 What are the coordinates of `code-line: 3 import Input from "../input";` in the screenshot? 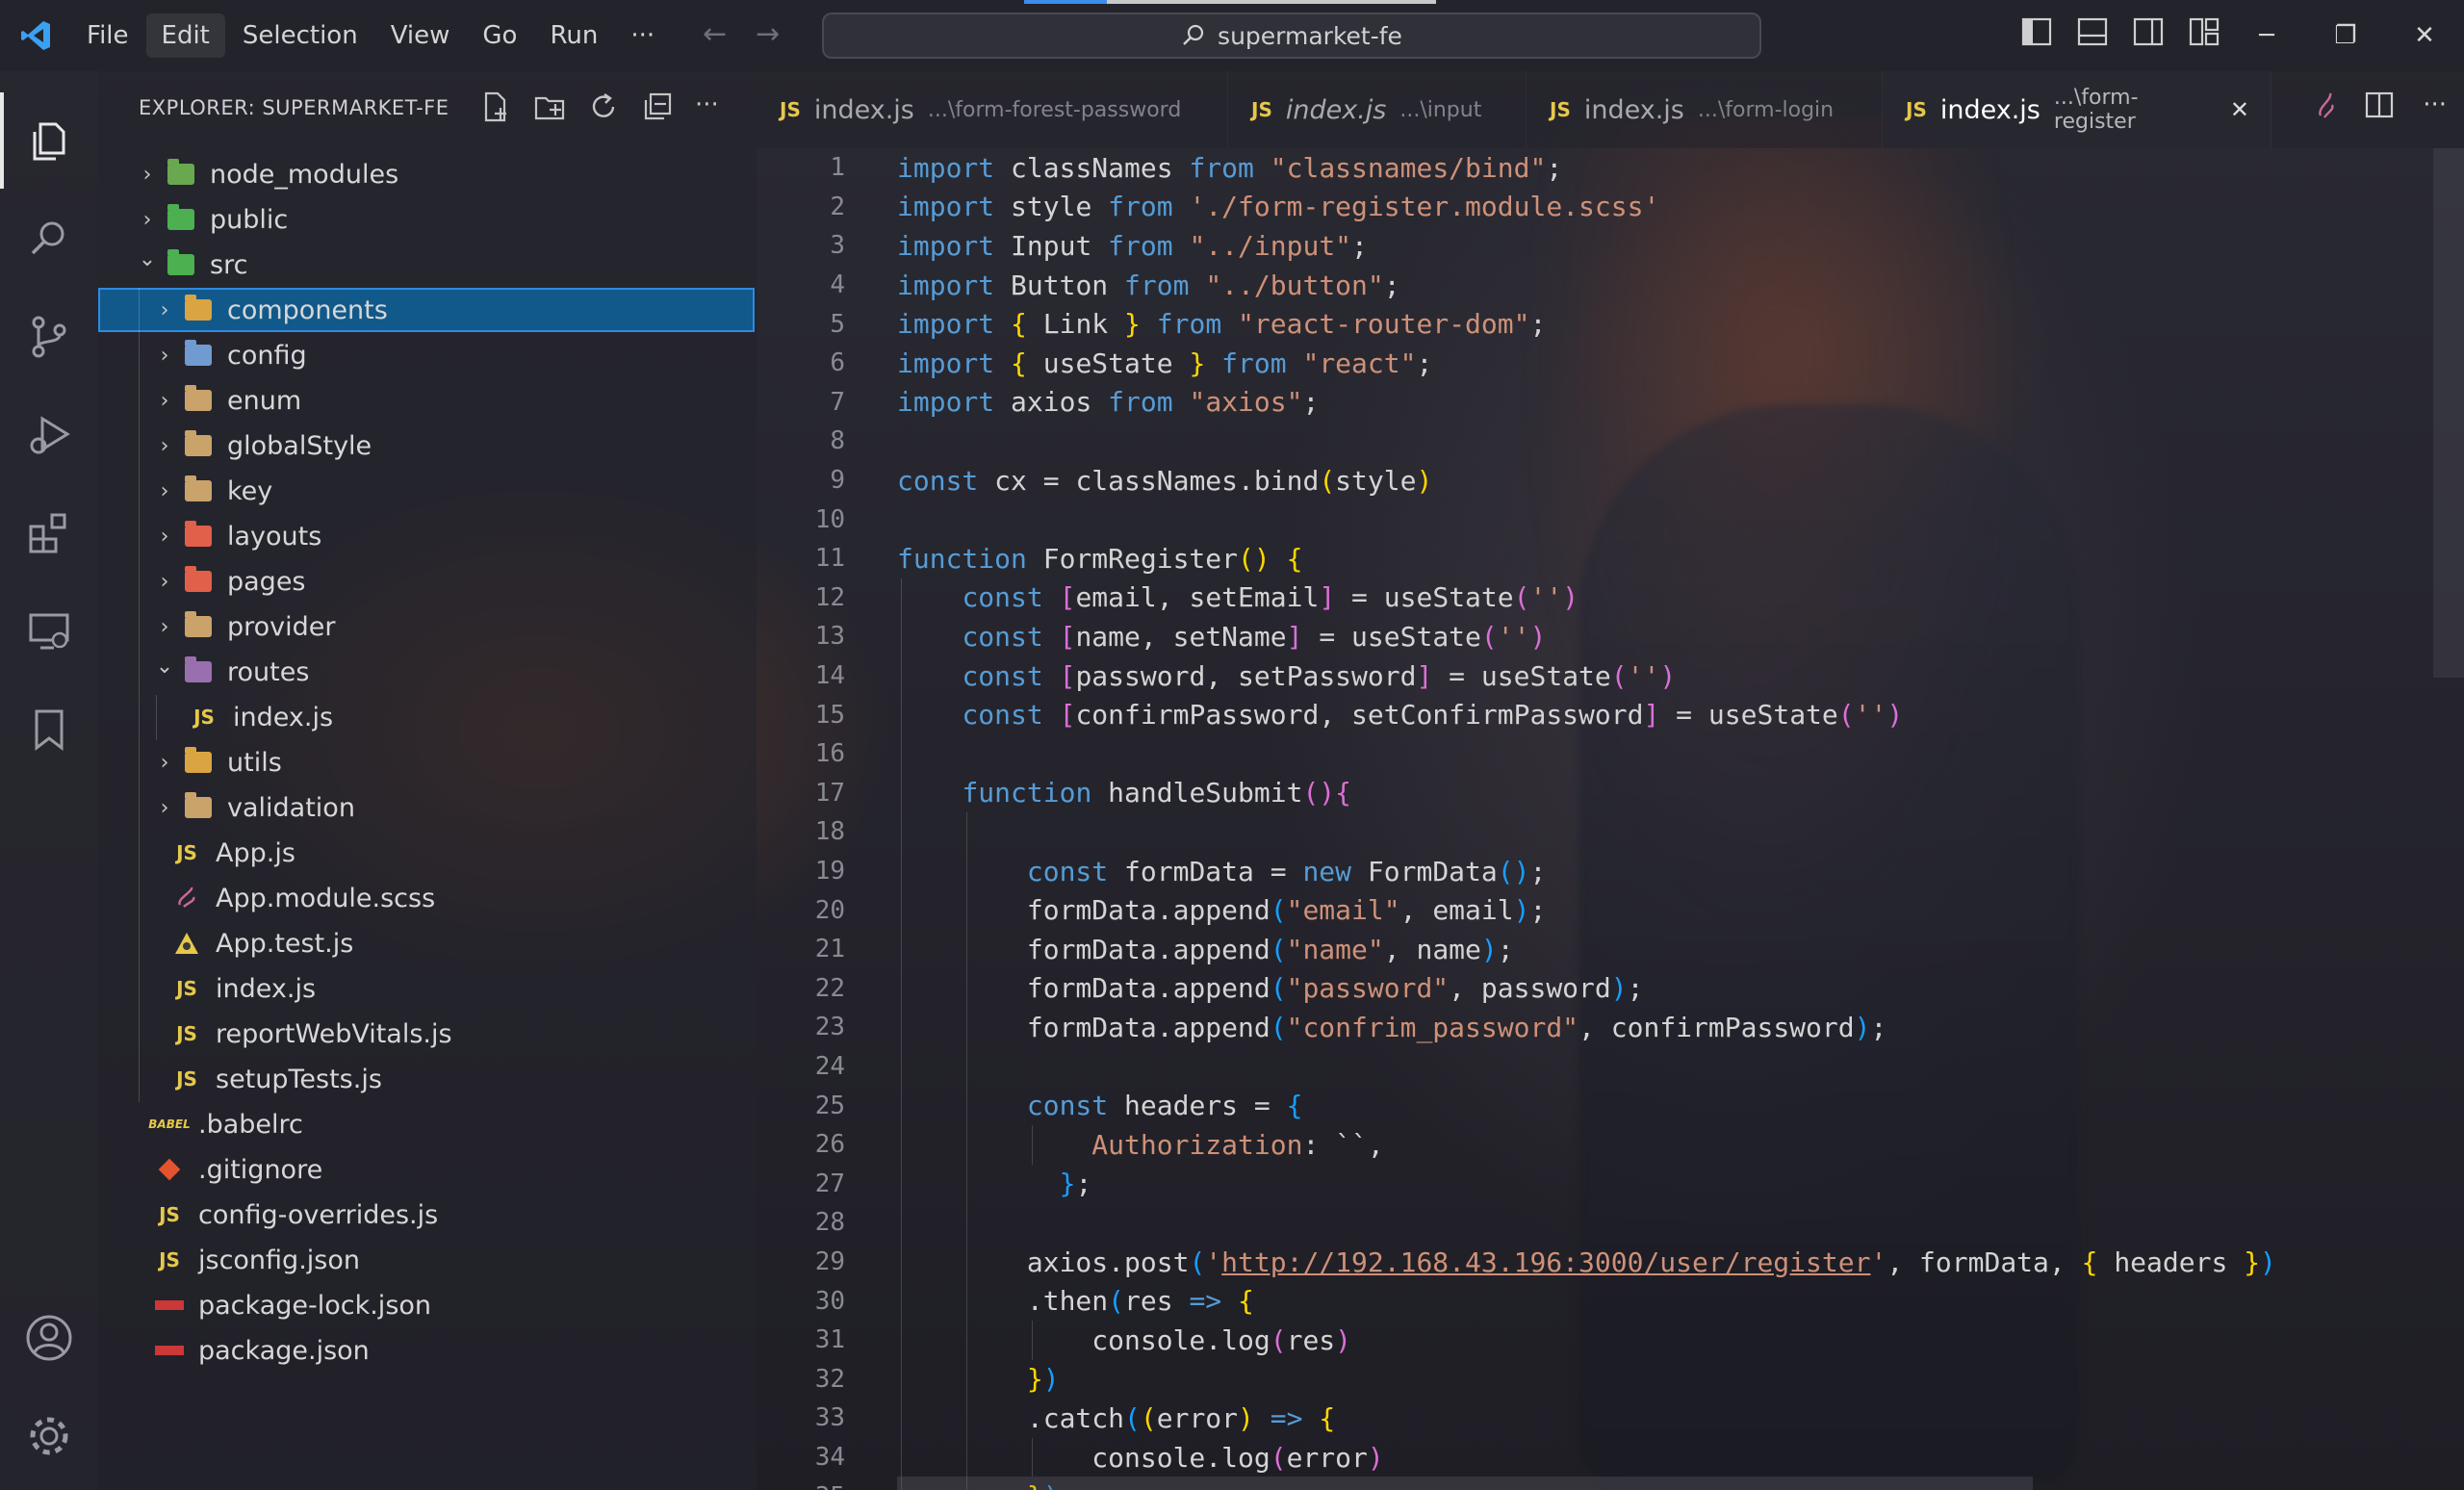 It's located at (1062, 246).